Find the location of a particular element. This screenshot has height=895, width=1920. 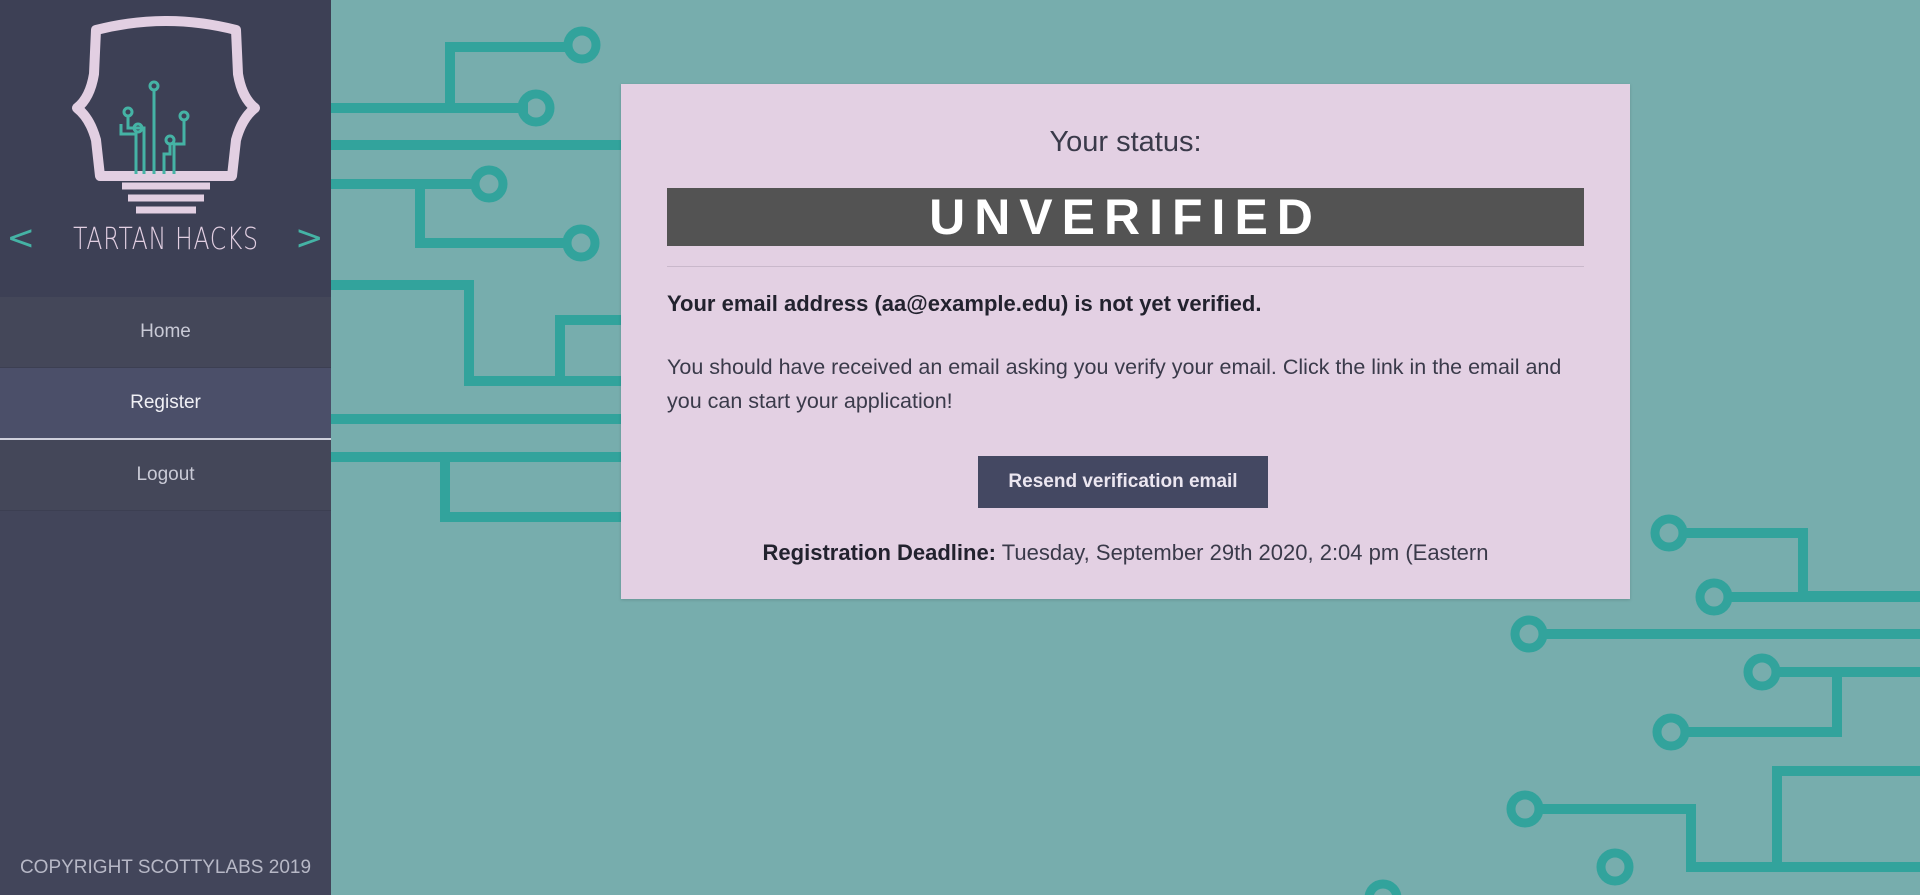

lightbulb-circuit-icon is located at coordinates (166, 118).